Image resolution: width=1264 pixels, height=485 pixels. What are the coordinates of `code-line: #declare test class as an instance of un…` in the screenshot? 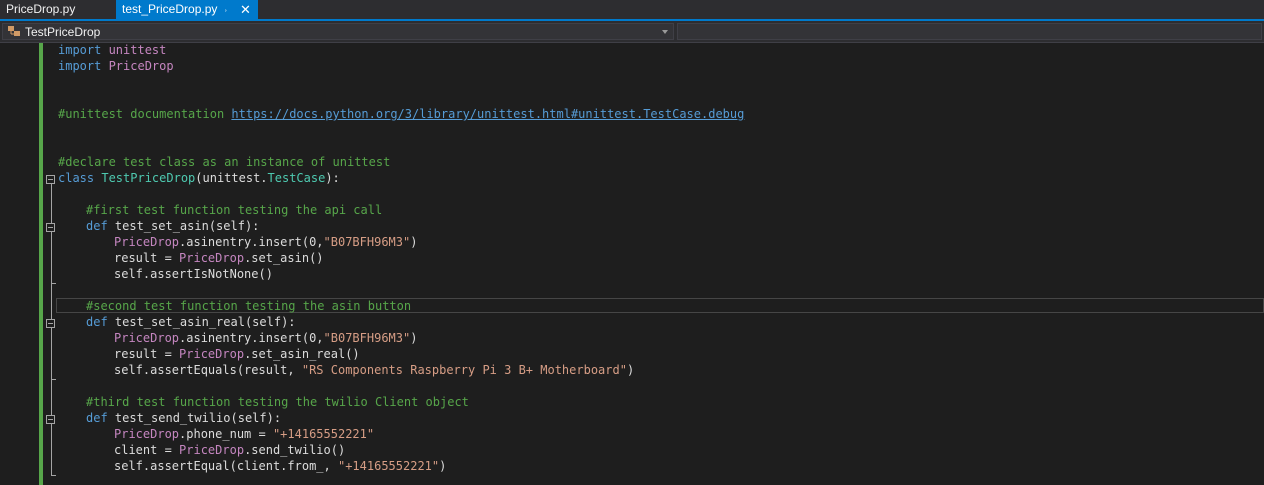 It's located at (224, 162).